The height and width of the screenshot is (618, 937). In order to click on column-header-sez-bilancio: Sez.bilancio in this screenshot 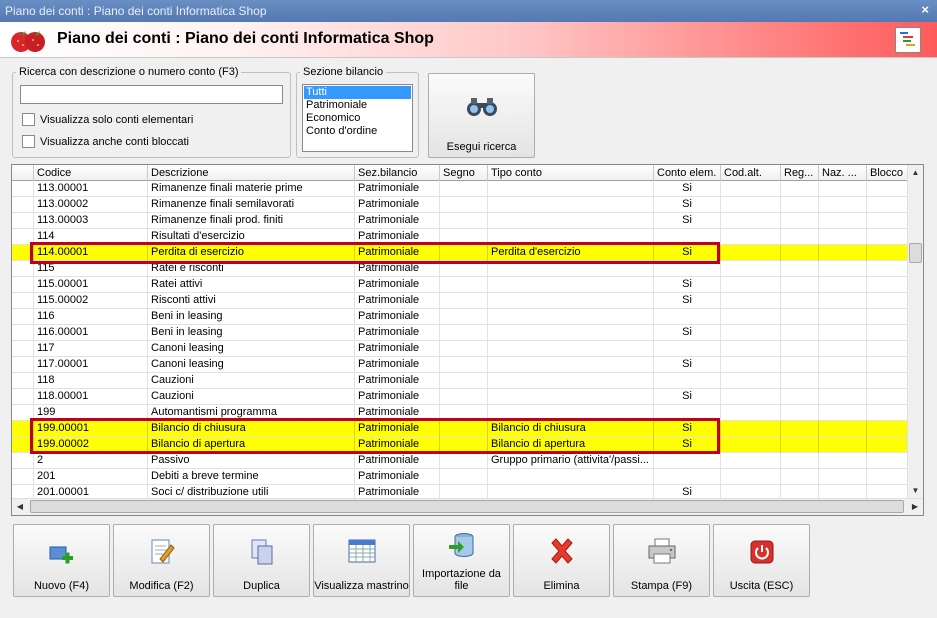, I will do `click(397, 173)`.